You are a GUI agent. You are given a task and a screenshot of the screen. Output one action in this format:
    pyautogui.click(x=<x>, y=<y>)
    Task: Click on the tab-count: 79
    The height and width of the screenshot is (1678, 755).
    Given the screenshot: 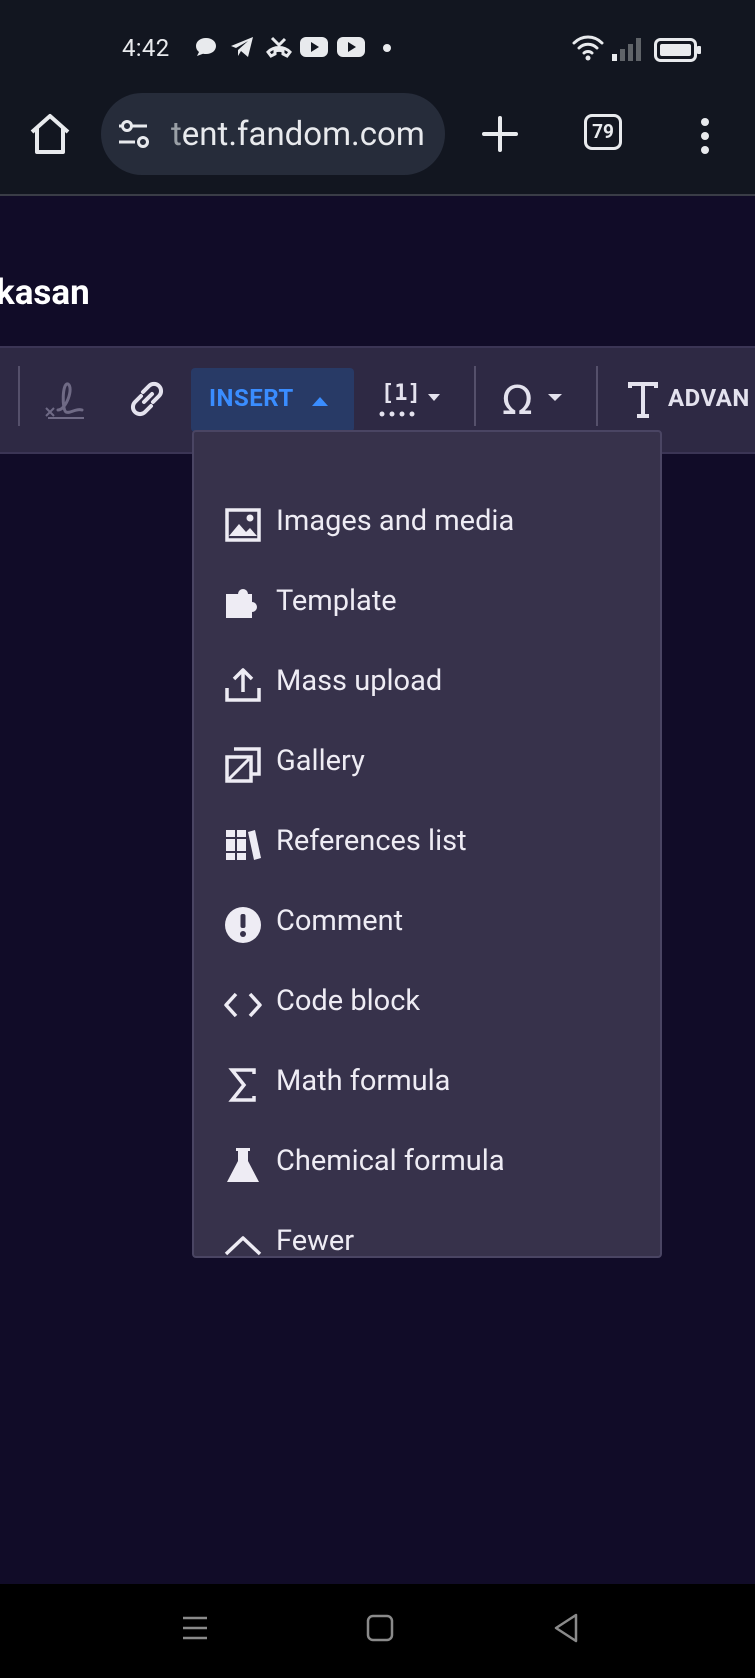 What is the action you would take?
    pyautogui.click(x=603, y=131)
    